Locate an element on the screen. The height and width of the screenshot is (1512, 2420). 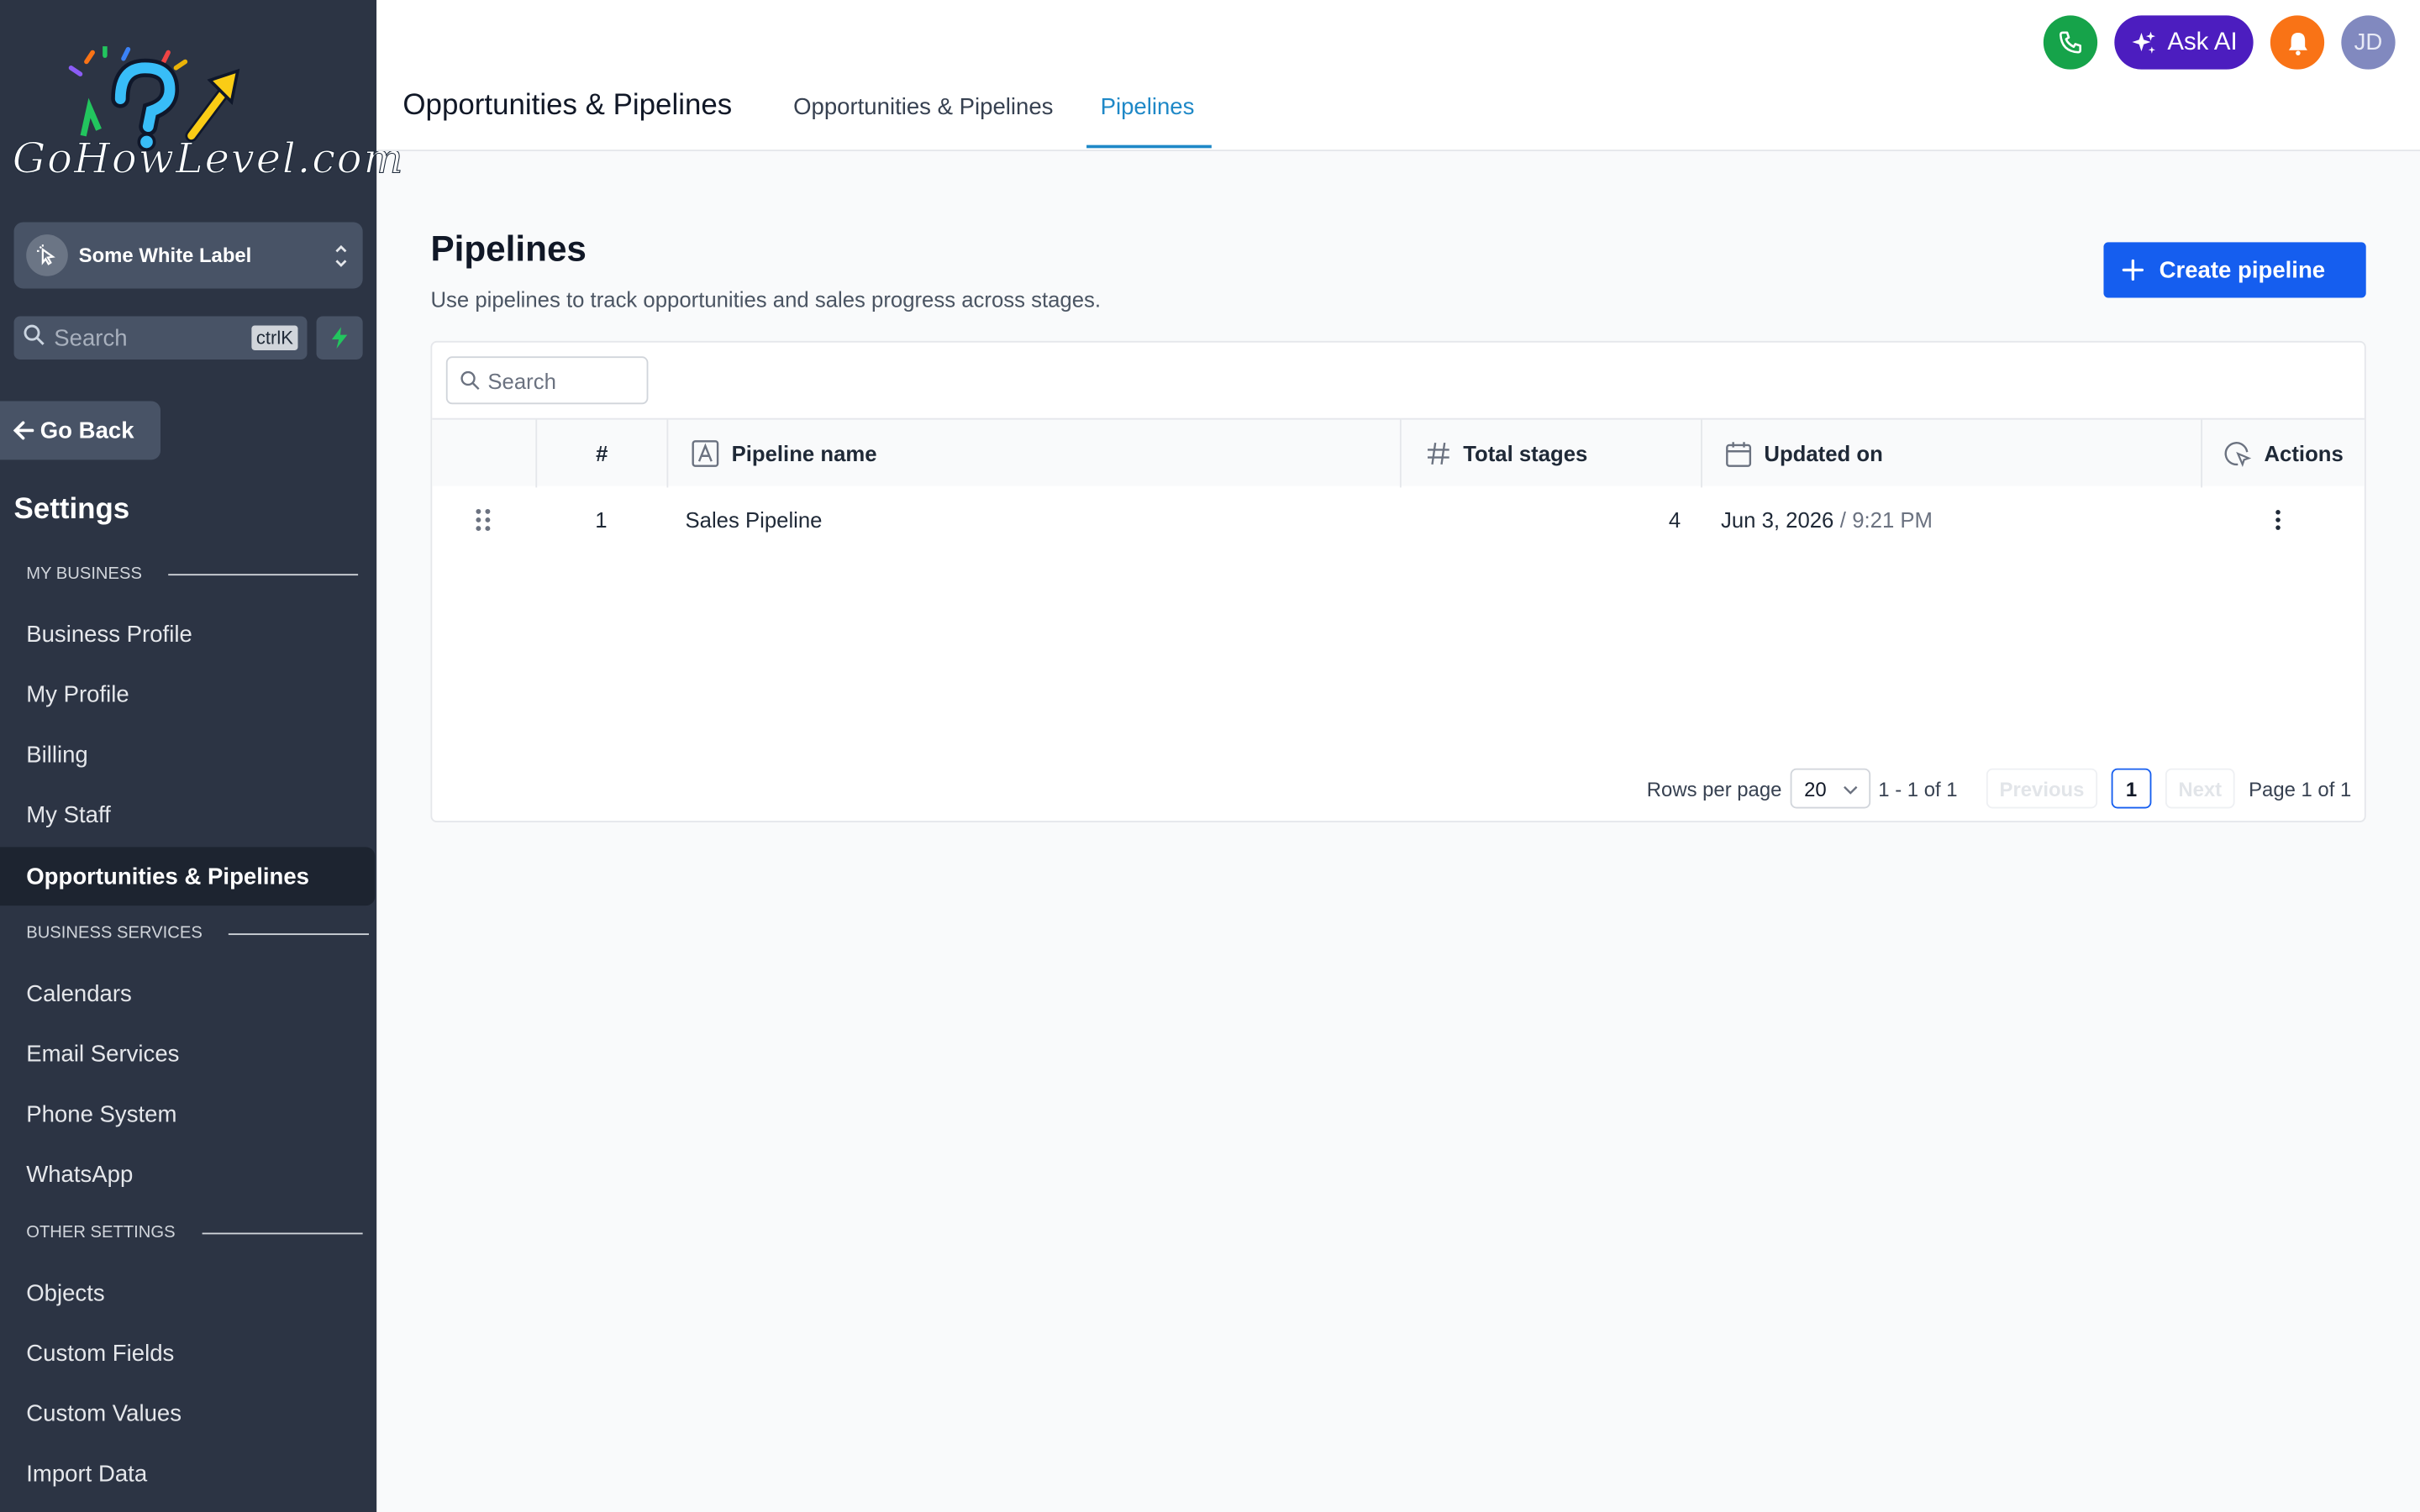
notifications-button is located at coordinates (2297, 42).